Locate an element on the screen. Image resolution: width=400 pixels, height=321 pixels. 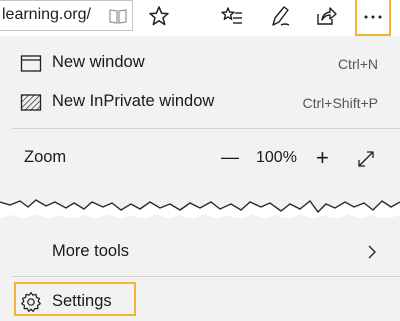
zoom-label: Zoom is located at coordinates (45, 157).